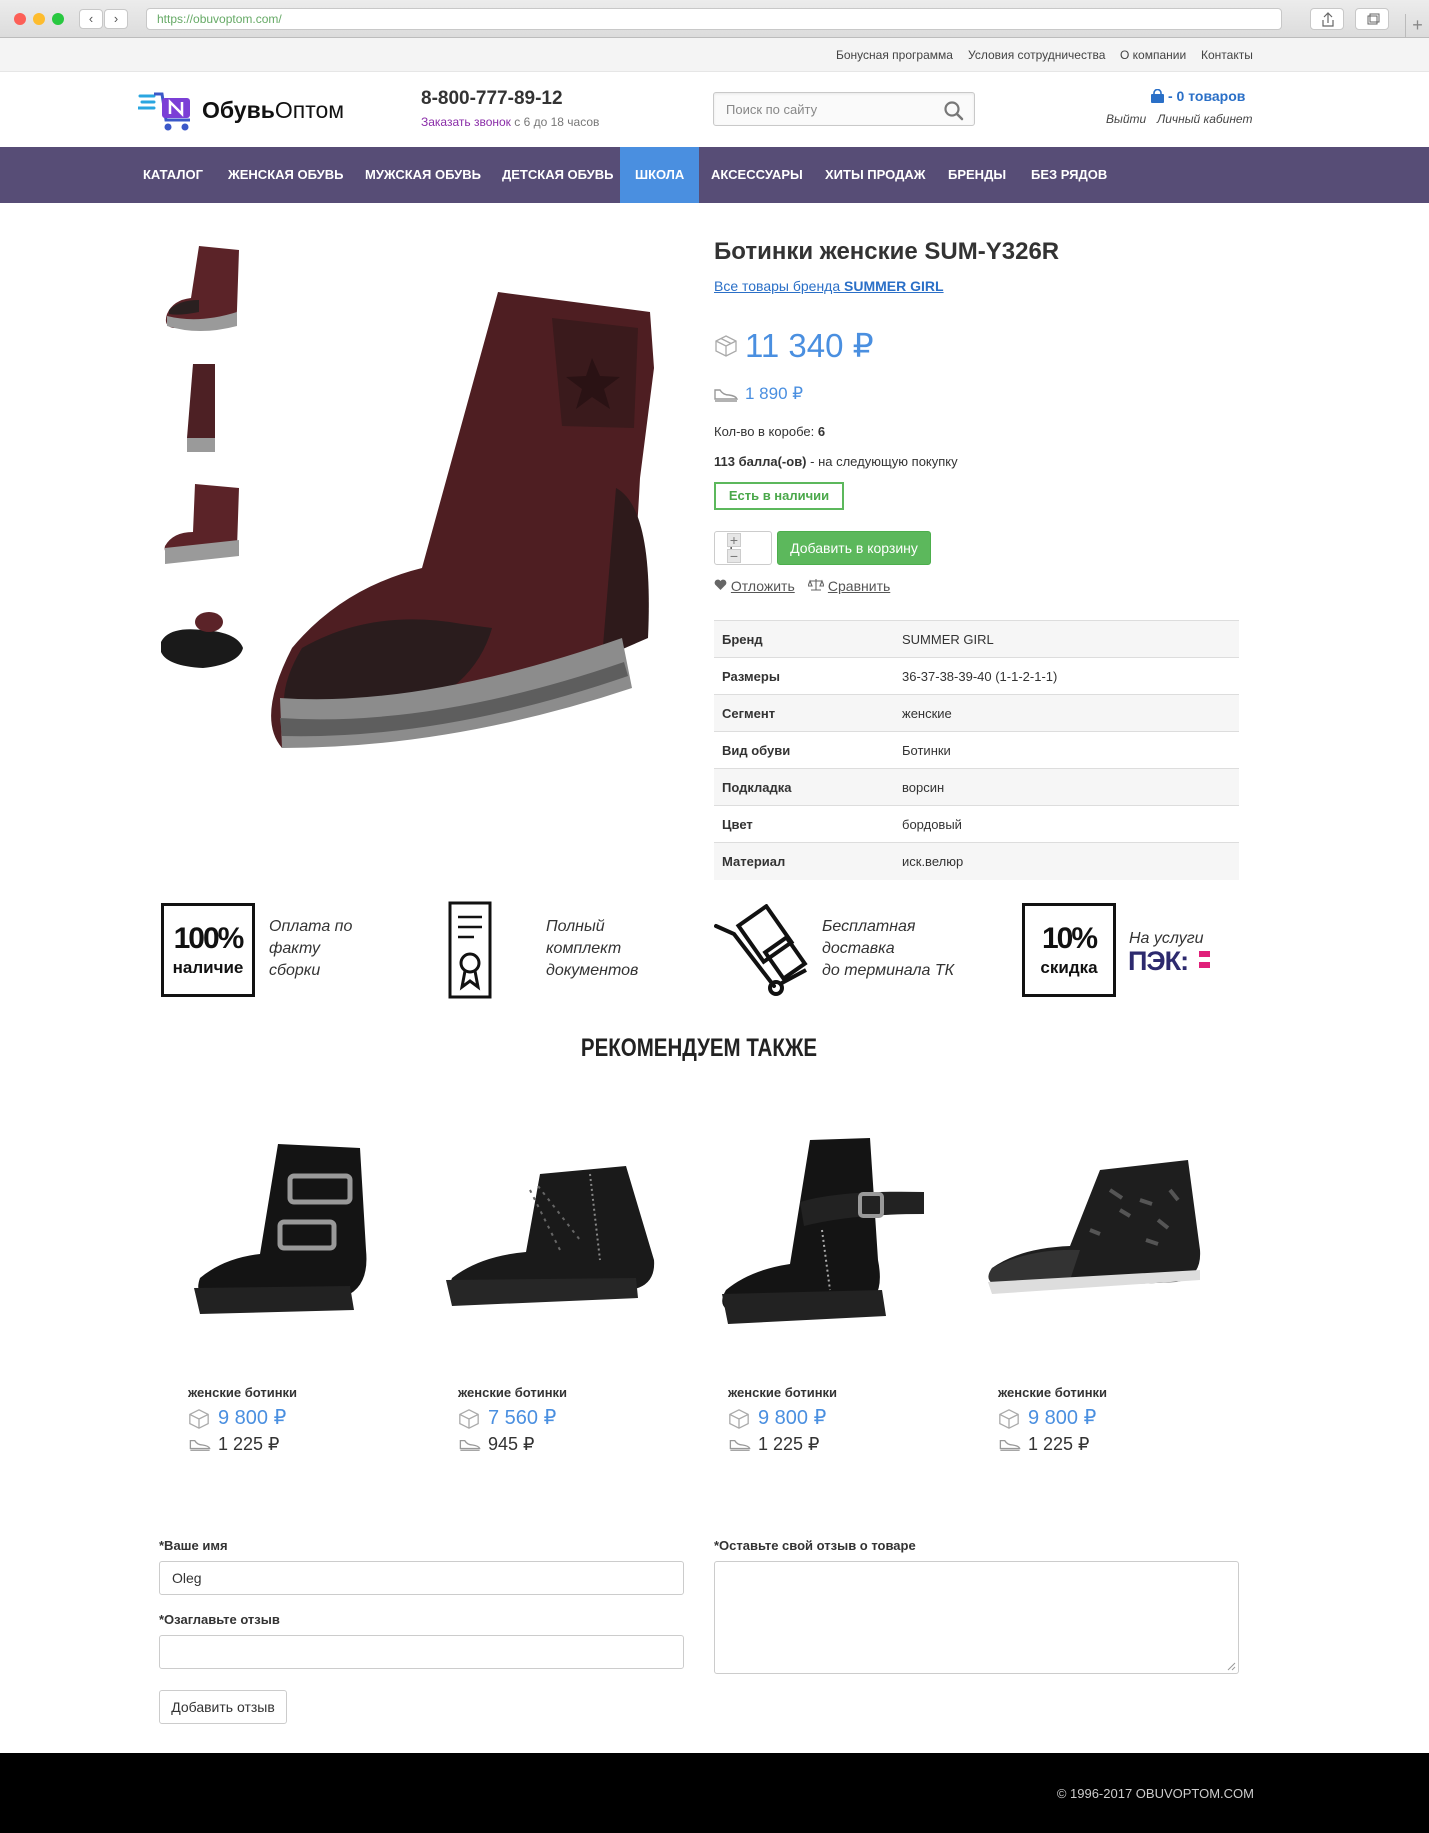  Describe the element at coordinates (754, 586) in the screenshot. I see `defer-link: Отложить` at that location.